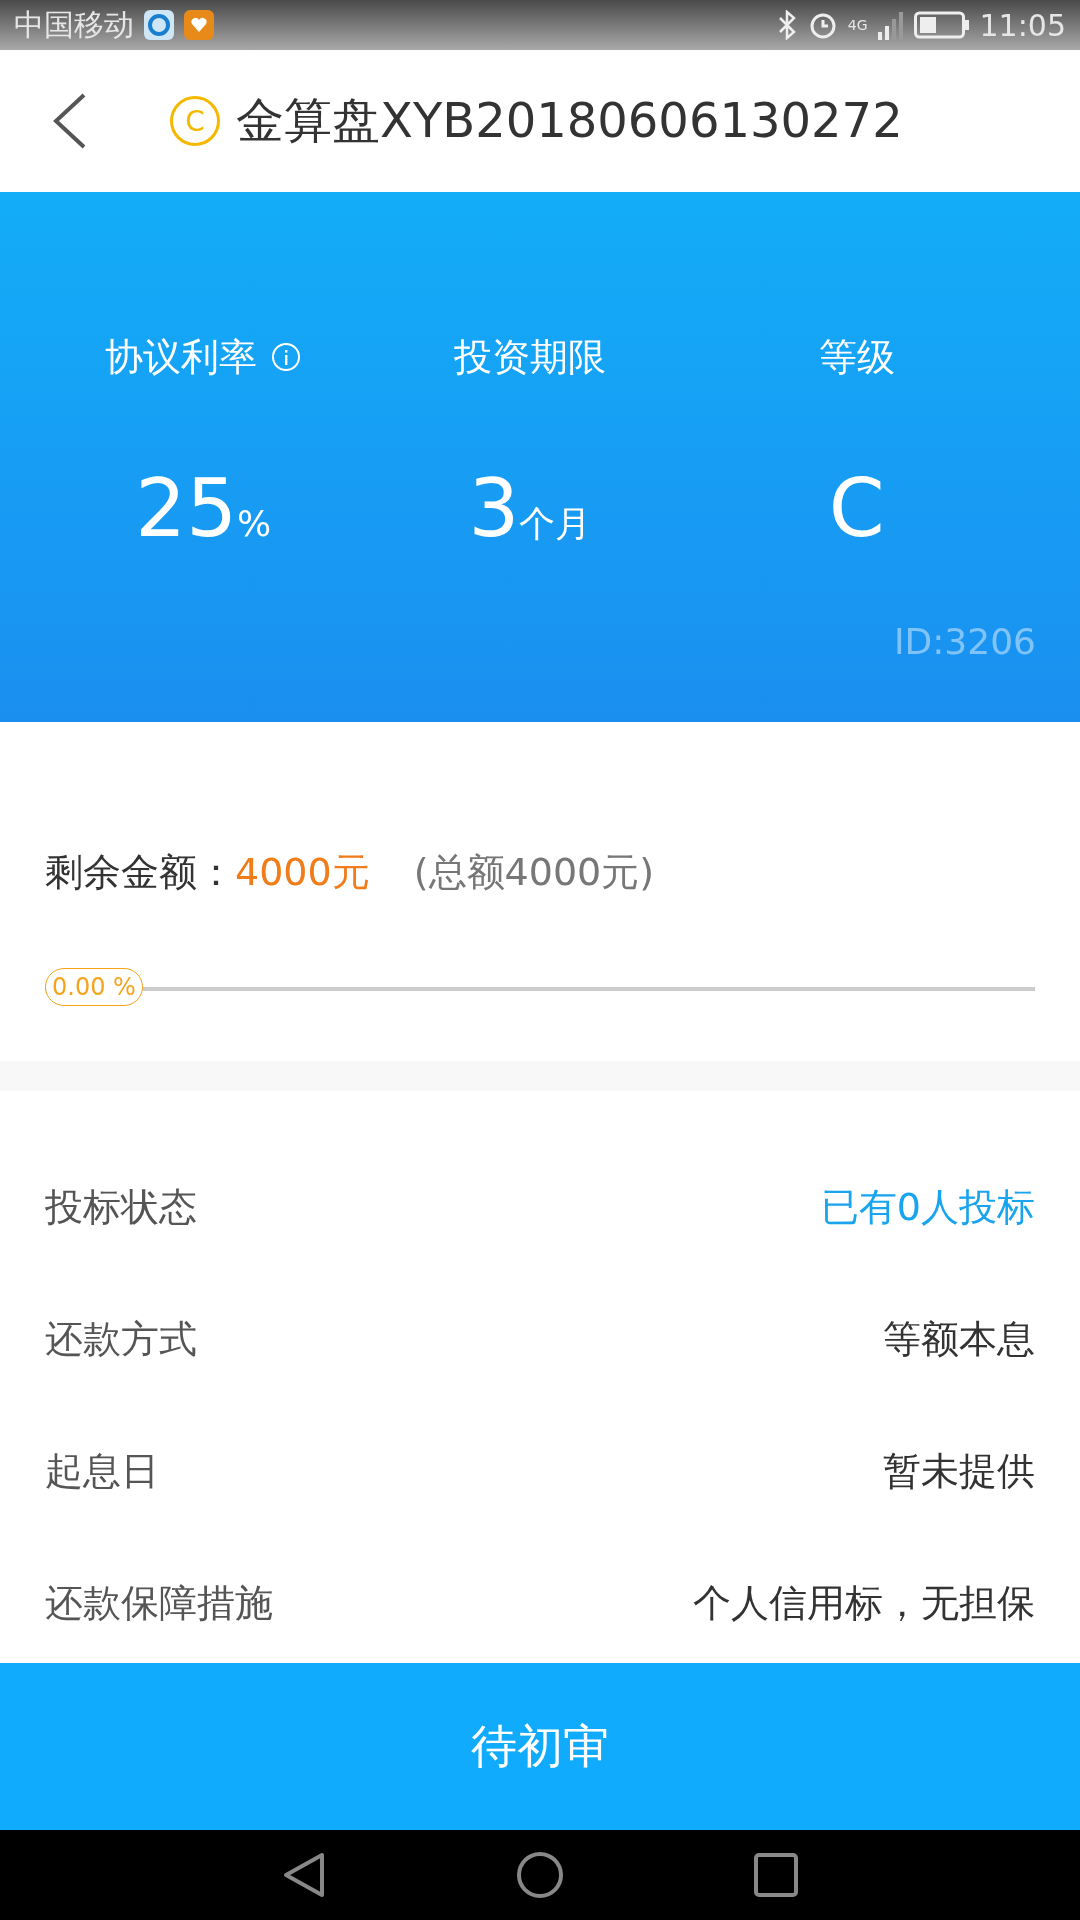  Describe the element at coordinates (959, 1471) in the screenshot. I see `detail-value: 暂未提供` at that location.